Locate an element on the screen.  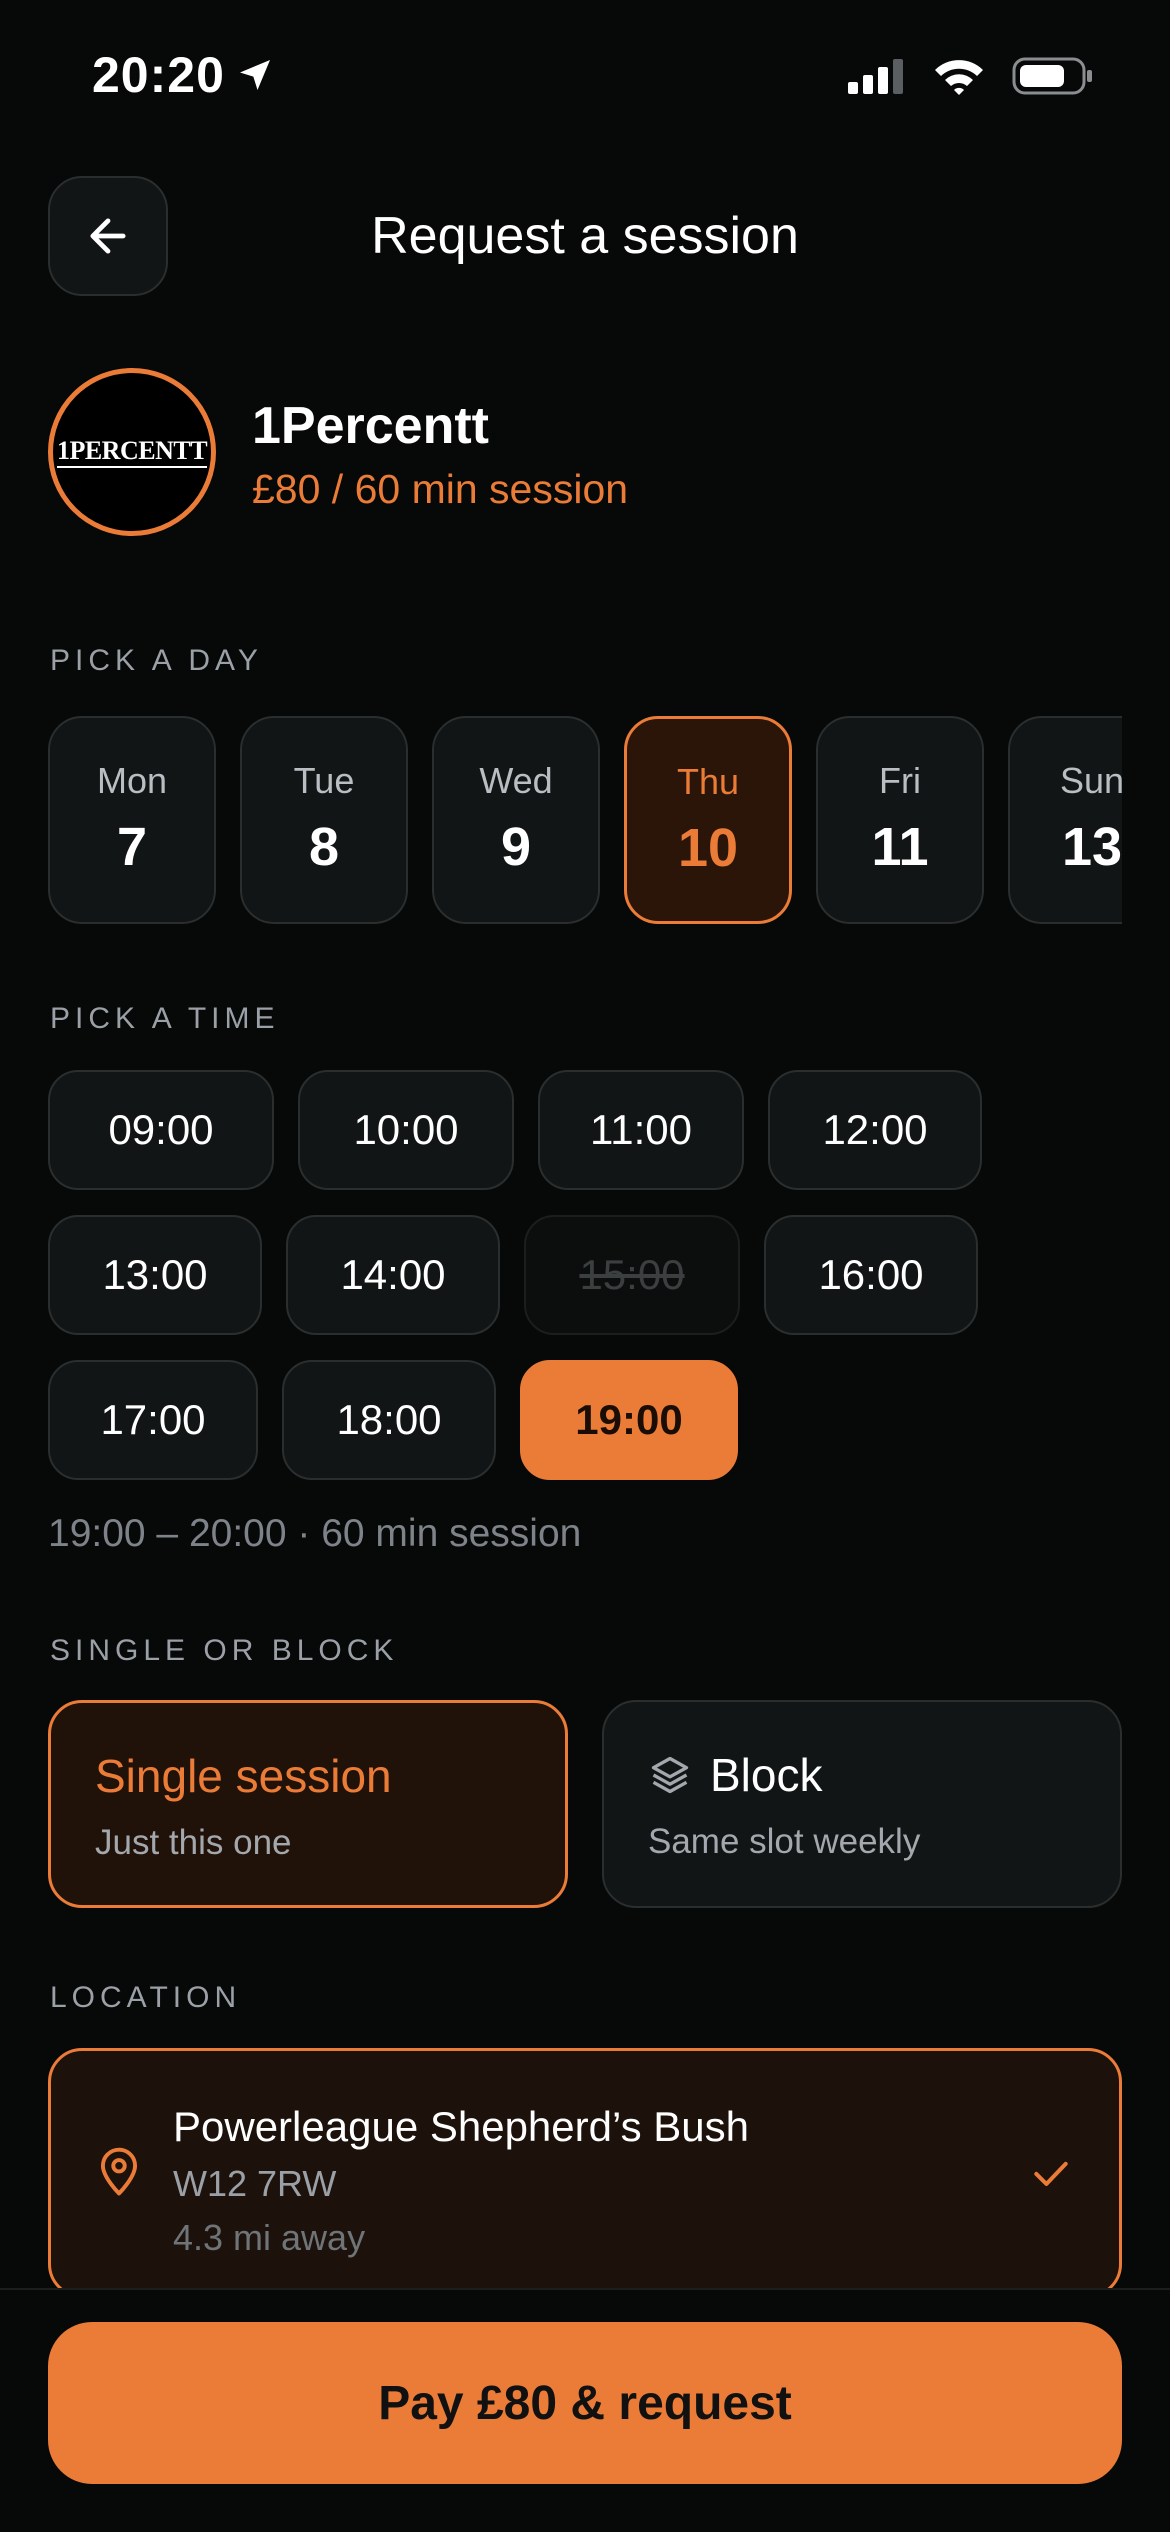
time-slot-unavailable: 15:00 is located at coordinates (632, 1275).